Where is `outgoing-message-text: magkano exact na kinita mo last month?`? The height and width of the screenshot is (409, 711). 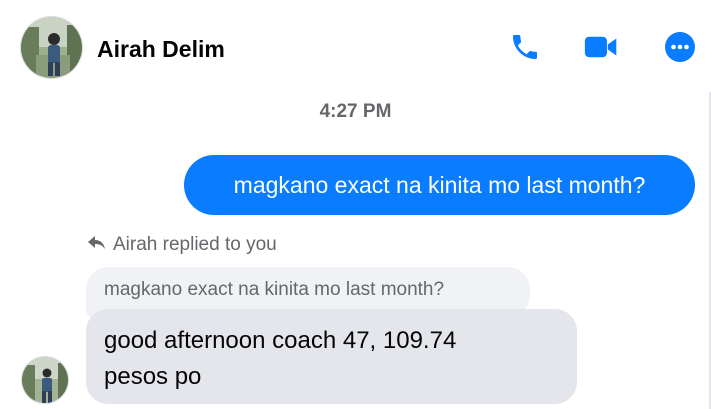
outgoing-message-text: magkano exact na kinita mo last month? is located at coordinates (439, 184).